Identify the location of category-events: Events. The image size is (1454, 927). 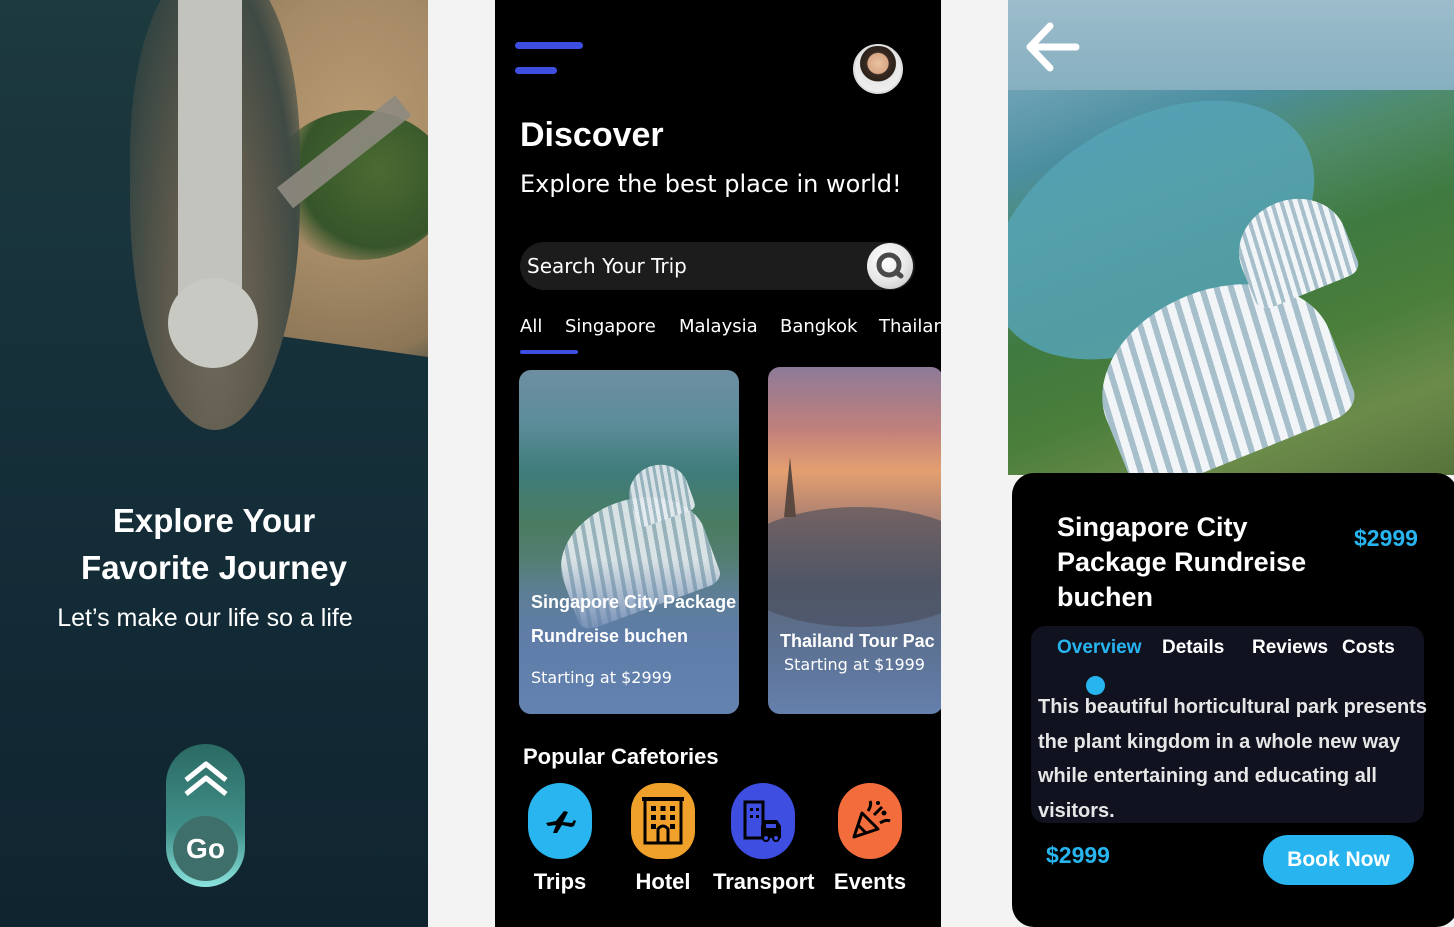
(870, 839).